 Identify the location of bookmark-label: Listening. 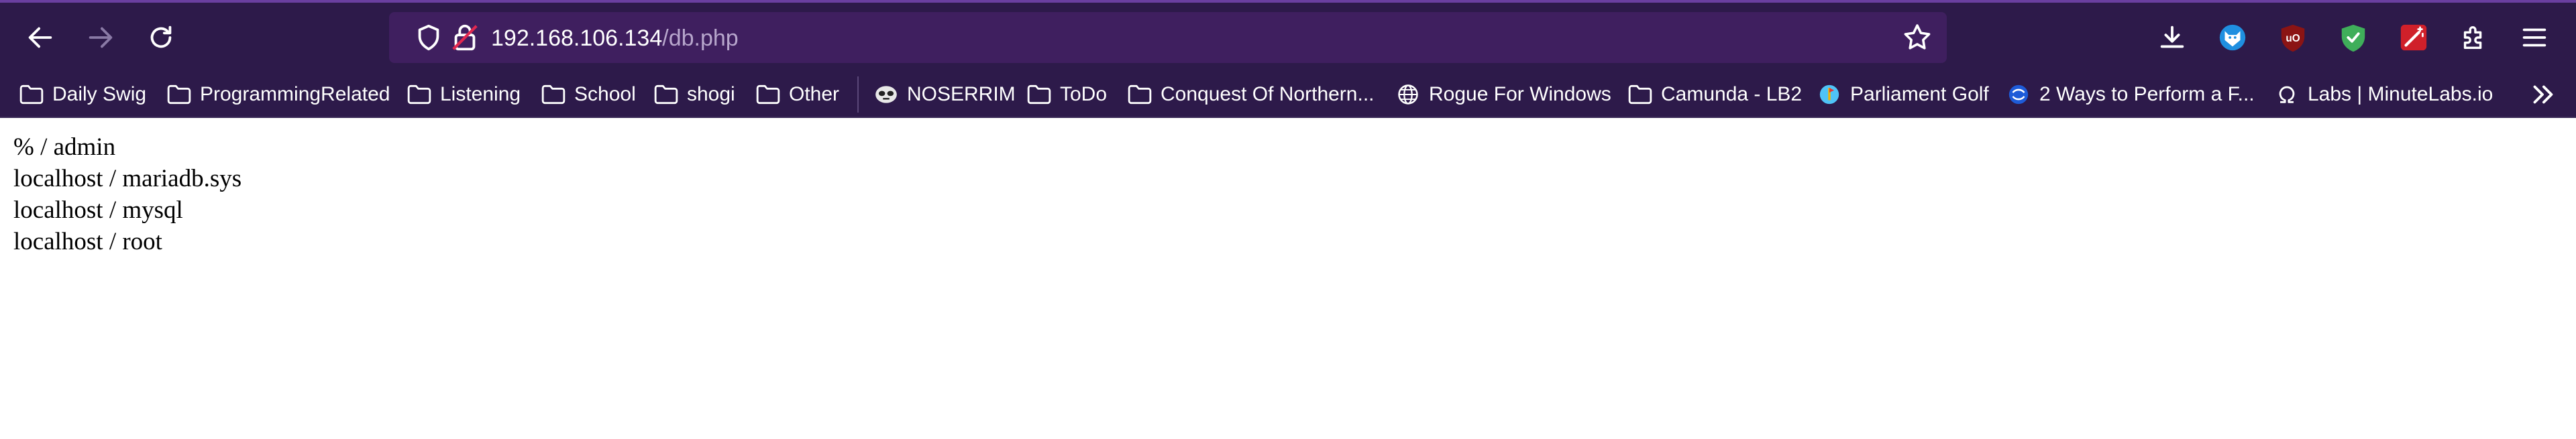
(480, 94).